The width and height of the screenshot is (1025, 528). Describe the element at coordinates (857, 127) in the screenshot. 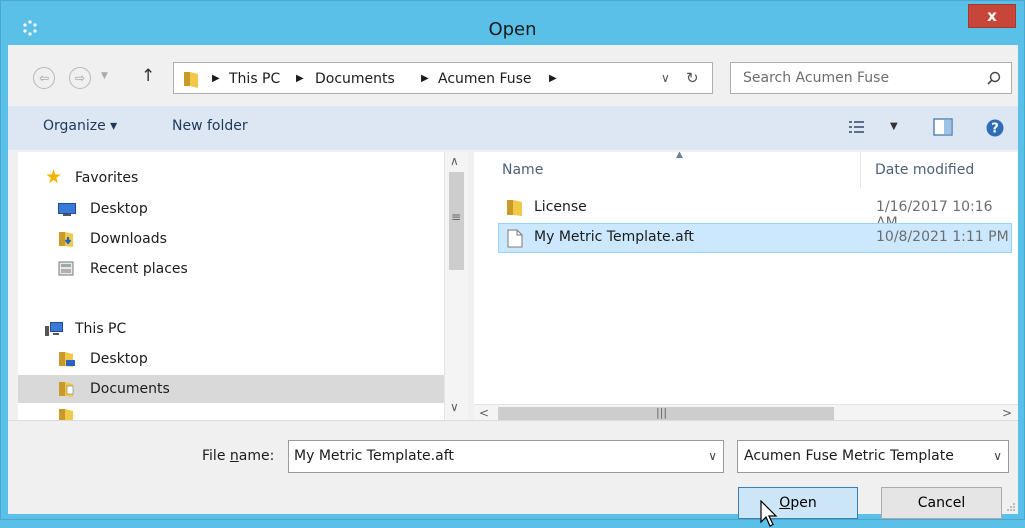

I see `view-options-icon` at that location.